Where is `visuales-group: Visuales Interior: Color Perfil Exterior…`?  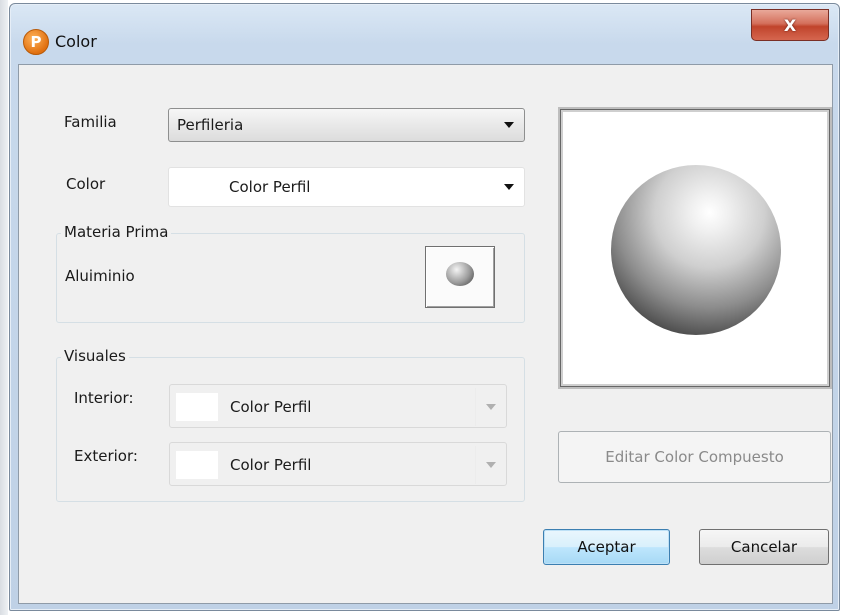
visuales-group: Visuales Interior: Color Perfil Exterior… is located at coordinates (290, 424).